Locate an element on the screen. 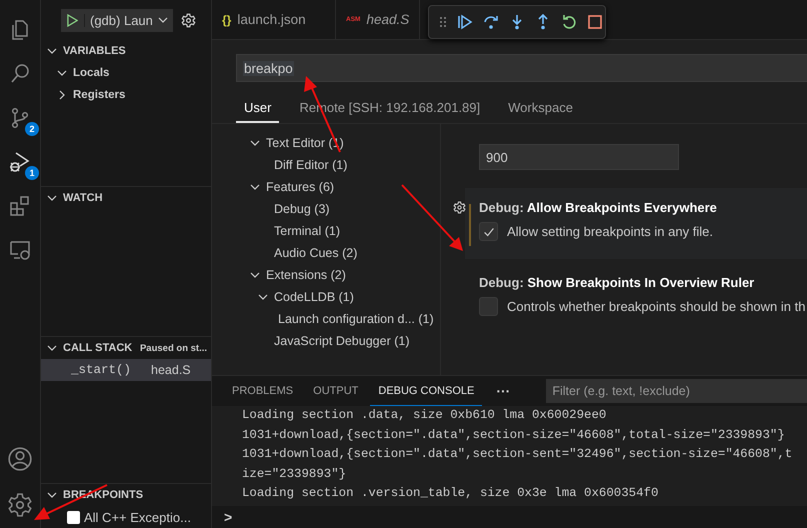  drag-handle-icon is located at coordinates (443, 22).